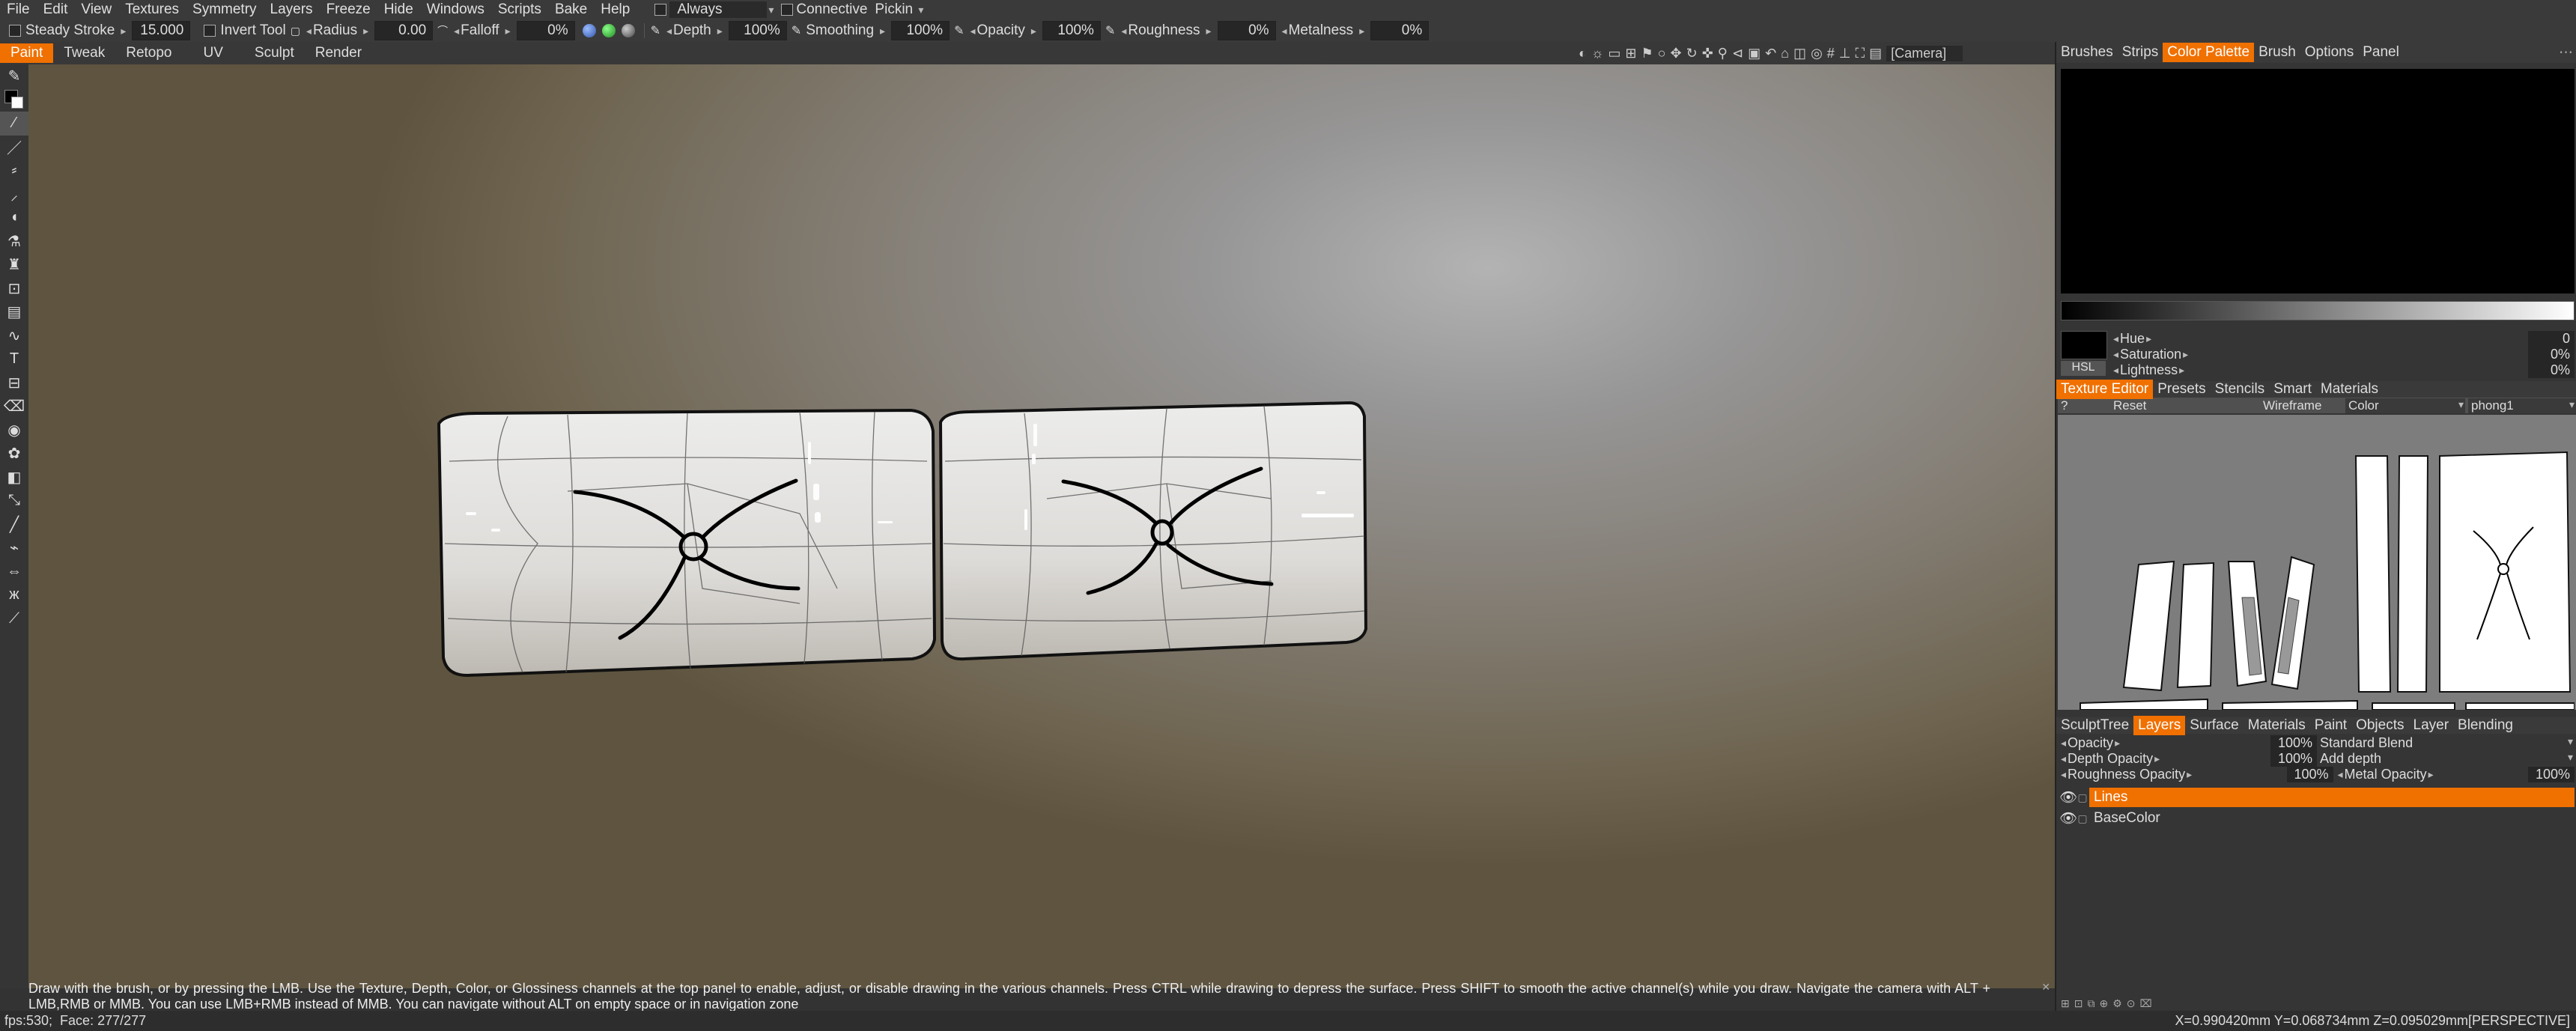 The height and width of the screenshot is (1031, 2576). What do you see at coordinates (2189, 774) in the screenshot?
I see `roughness-opacity-right-arrow-icon: ▸` at bounding box center [2189, 774].